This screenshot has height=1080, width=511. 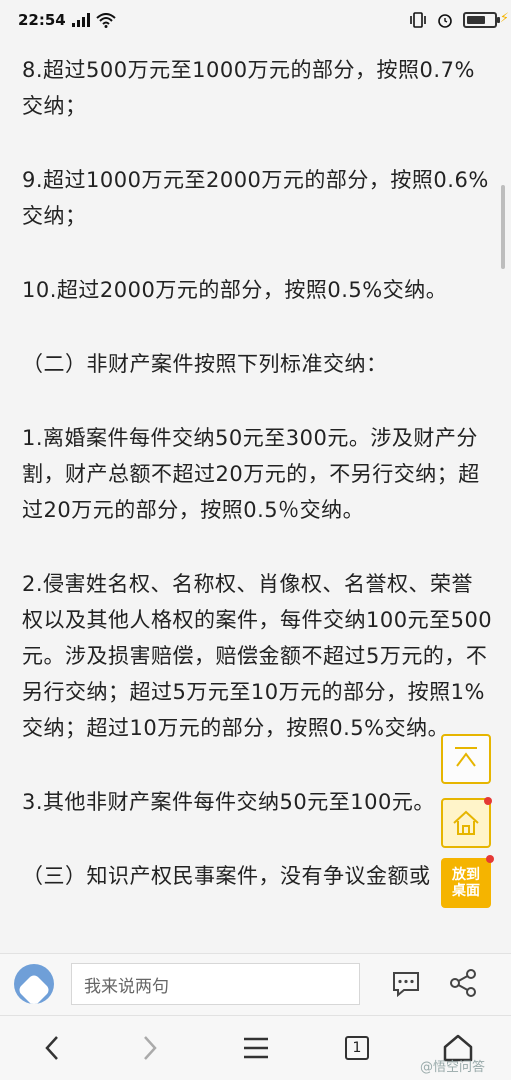 I want to click on tabs-button: 1, so click(x=357, y=1048).